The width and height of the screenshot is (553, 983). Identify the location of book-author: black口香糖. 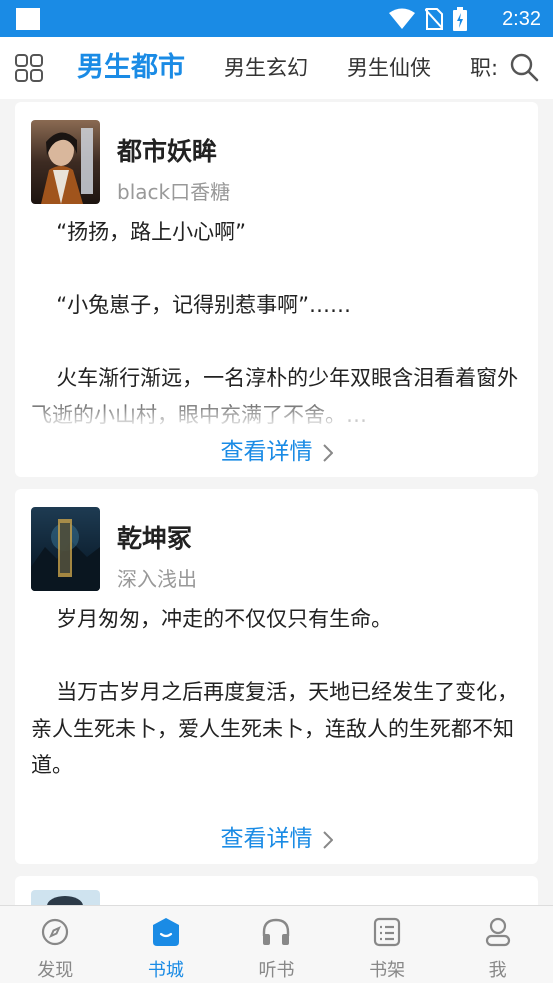
(174, 192).